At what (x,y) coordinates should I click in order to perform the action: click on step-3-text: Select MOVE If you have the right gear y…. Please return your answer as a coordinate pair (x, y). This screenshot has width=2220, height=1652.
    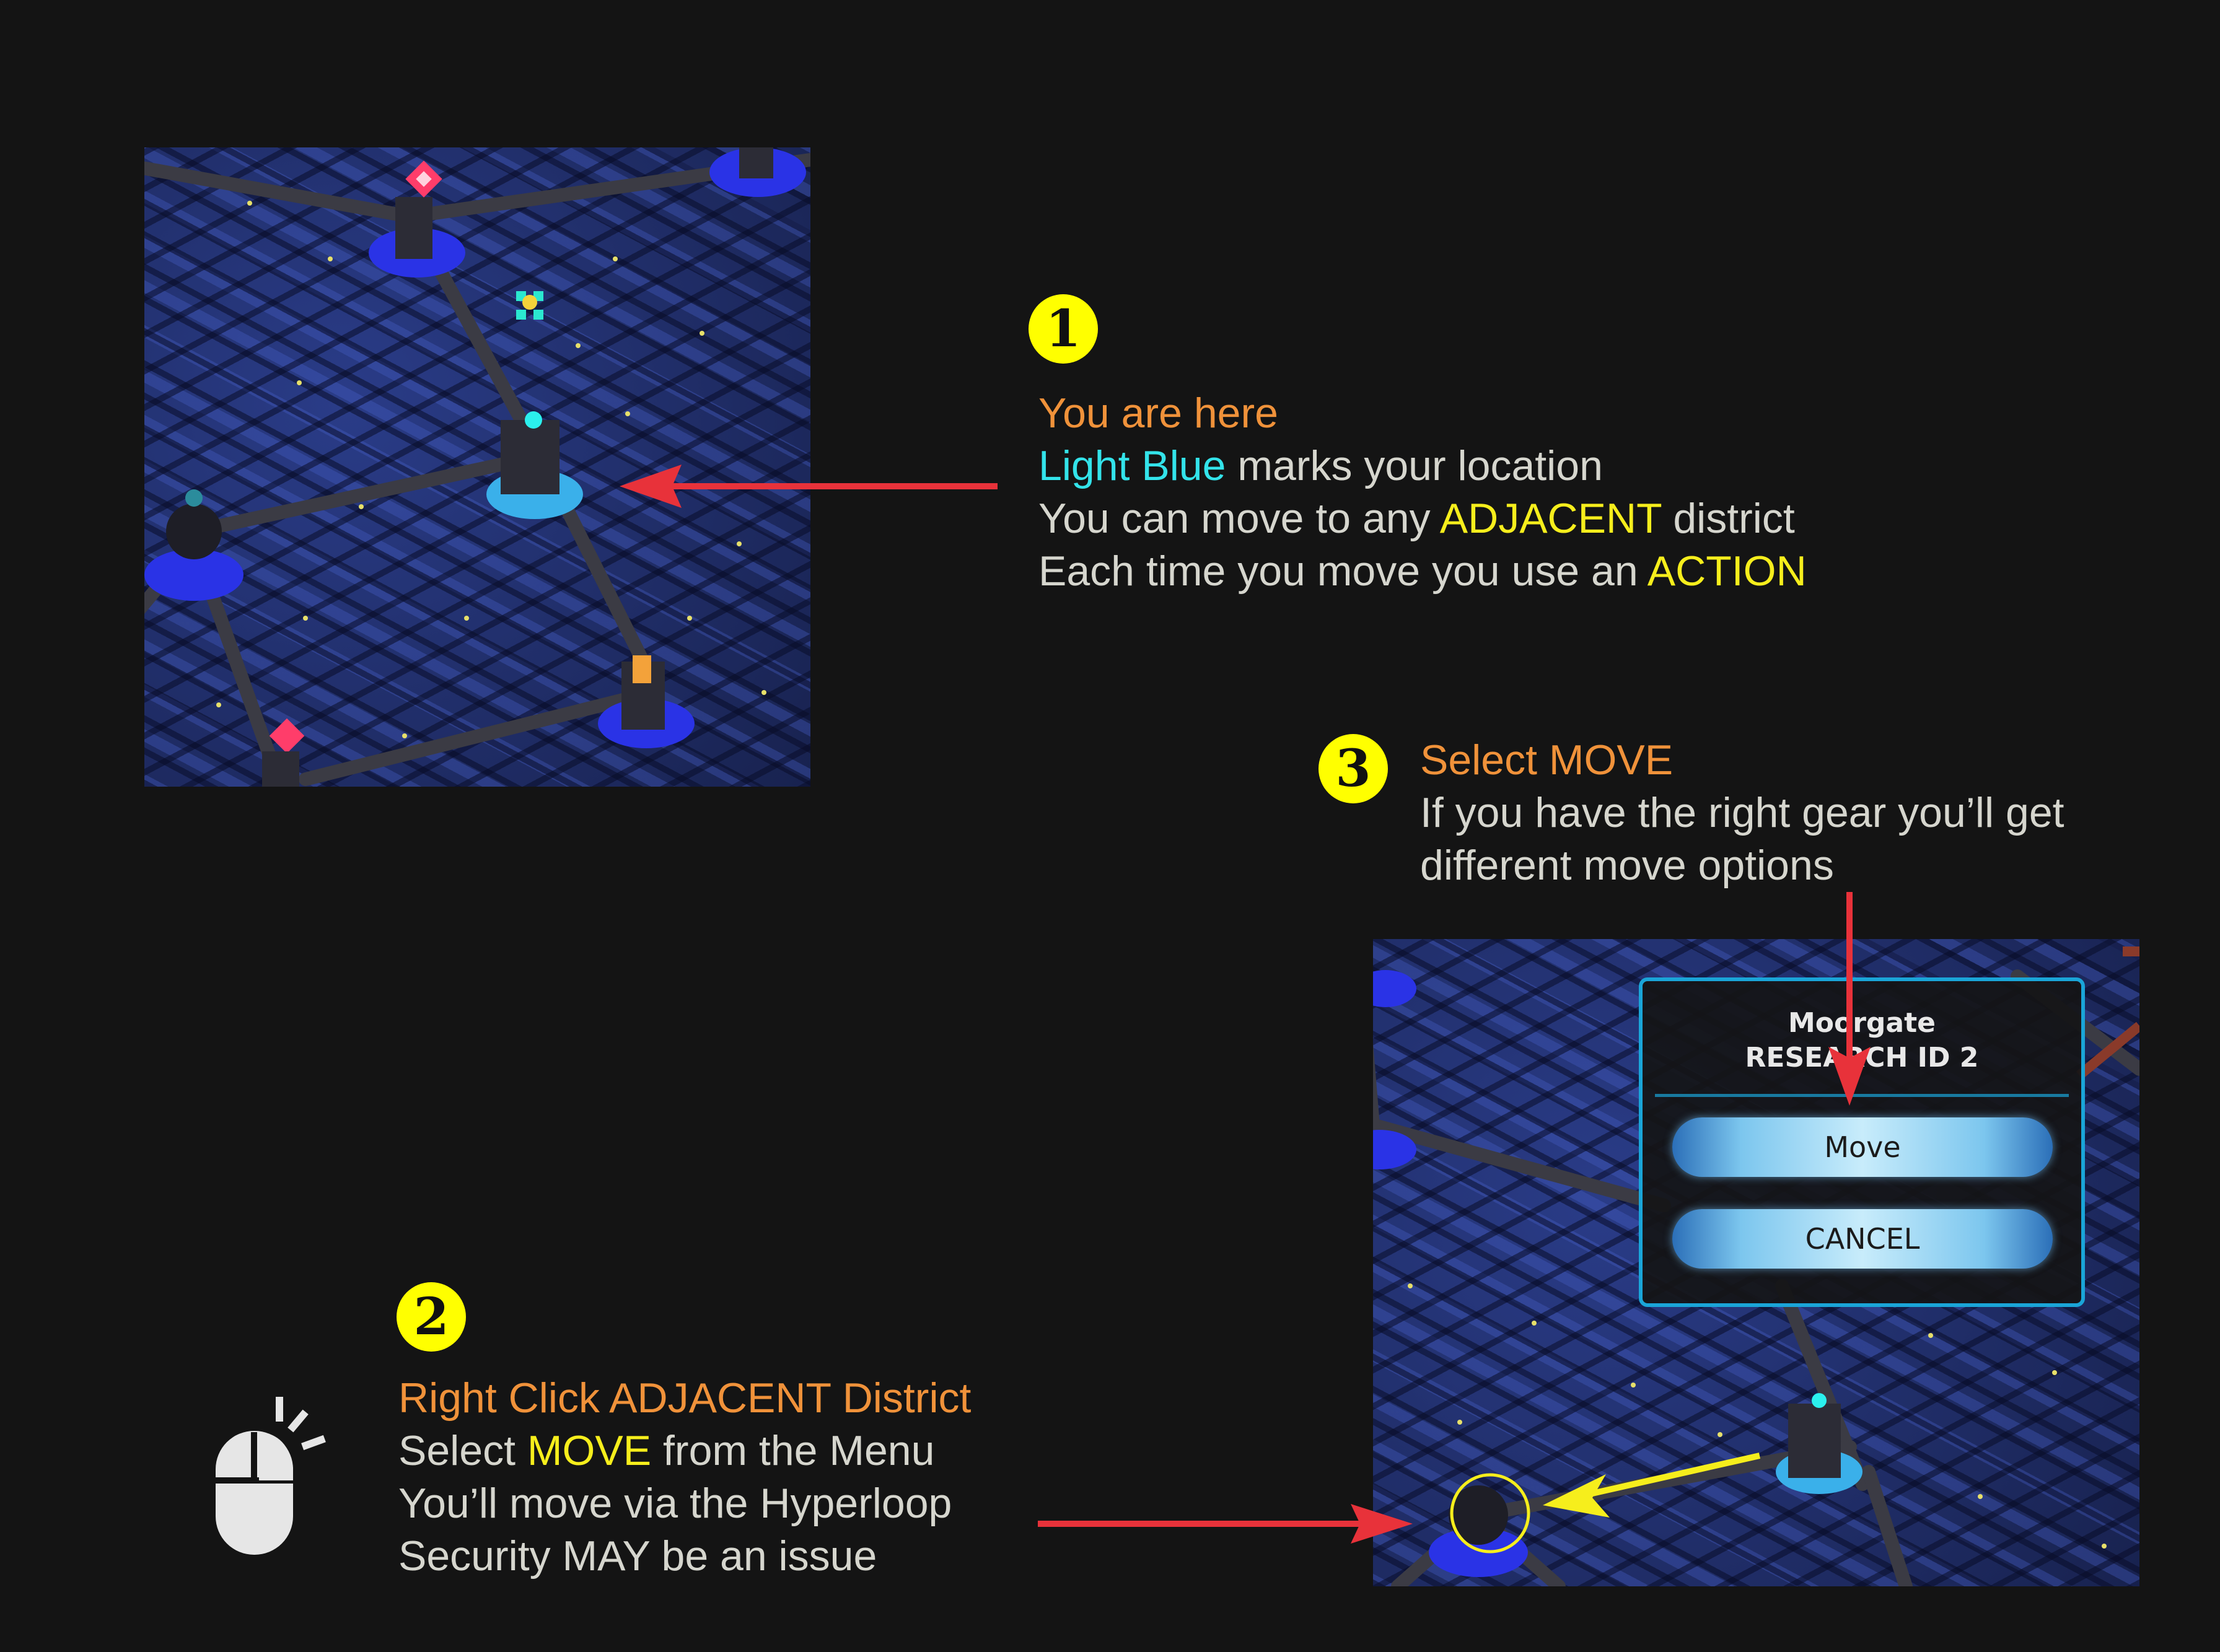
    Looking at the image, I should click on (1742, 813).